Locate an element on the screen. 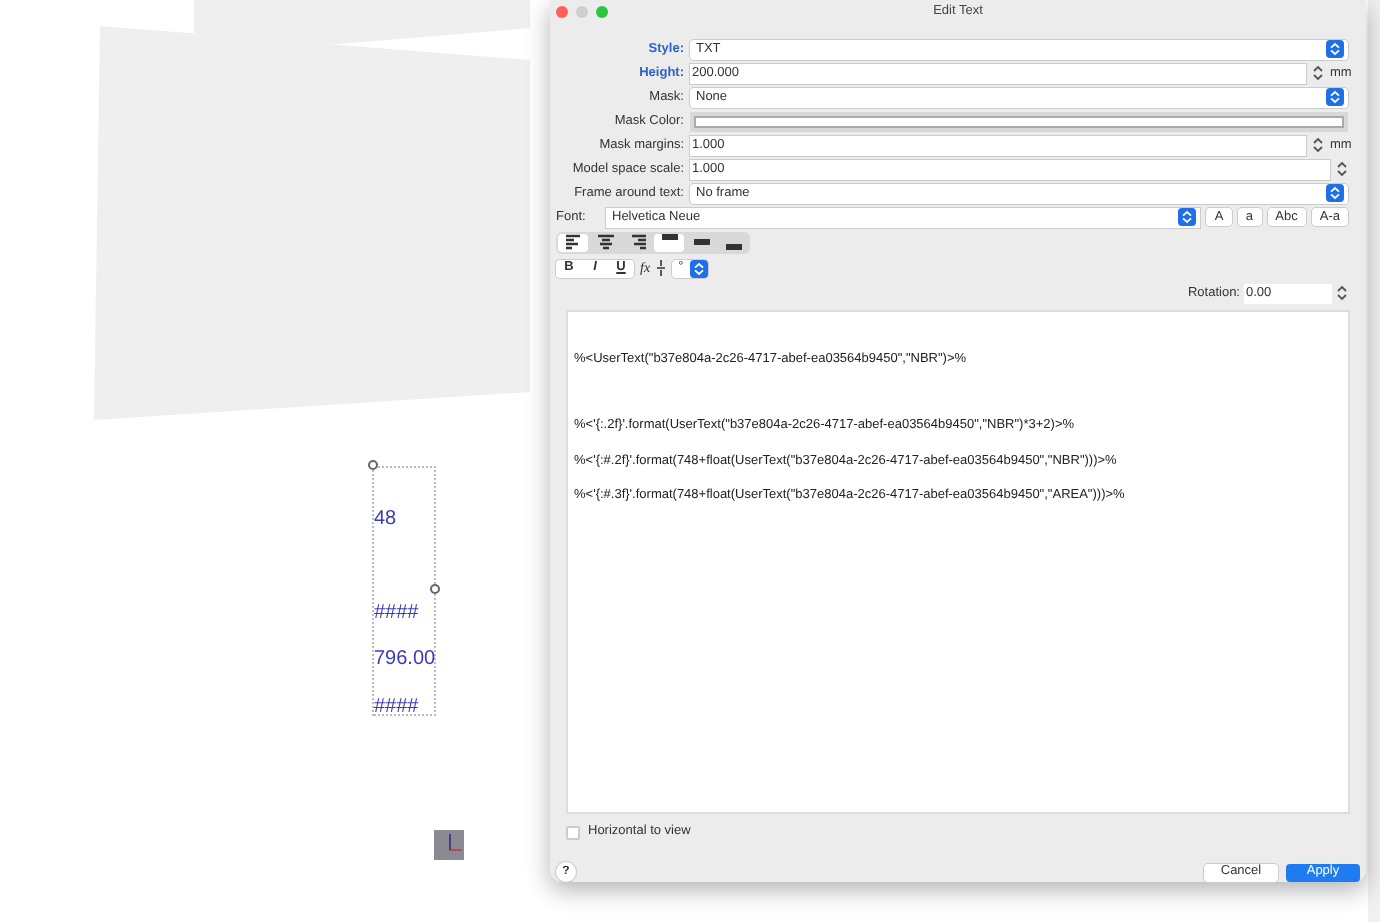 This screenshot has width=1380, height=922. align-middle-icon is located at coordinates (701, 242).